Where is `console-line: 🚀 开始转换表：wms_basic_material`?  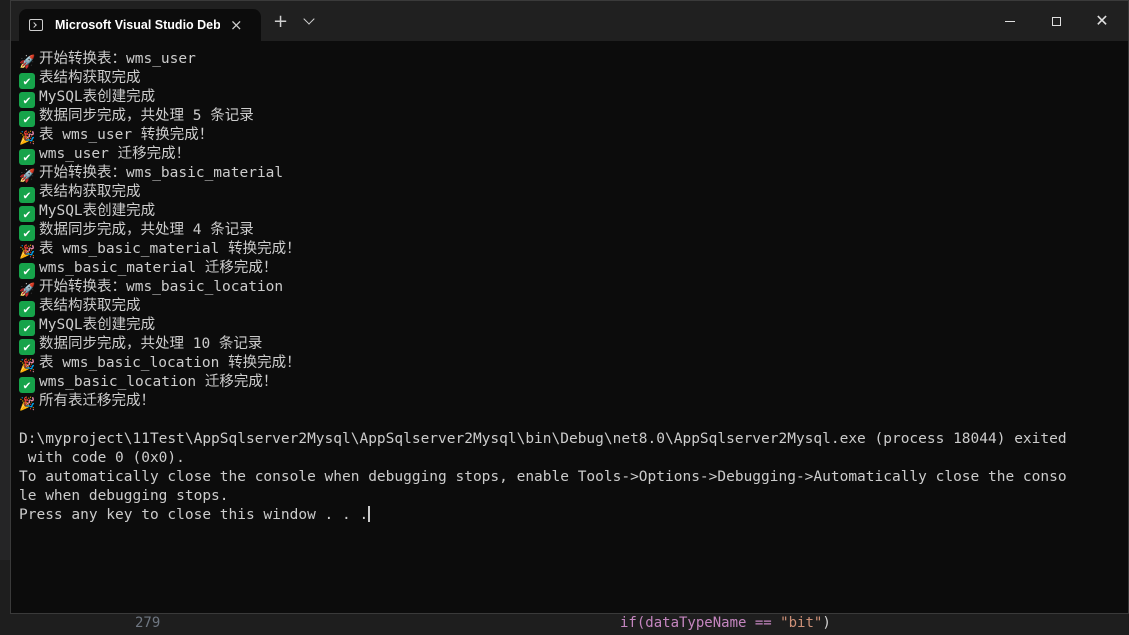 console-line: 🚀 开始转换表：wms_basic_material is located at coordinates (566, 174).